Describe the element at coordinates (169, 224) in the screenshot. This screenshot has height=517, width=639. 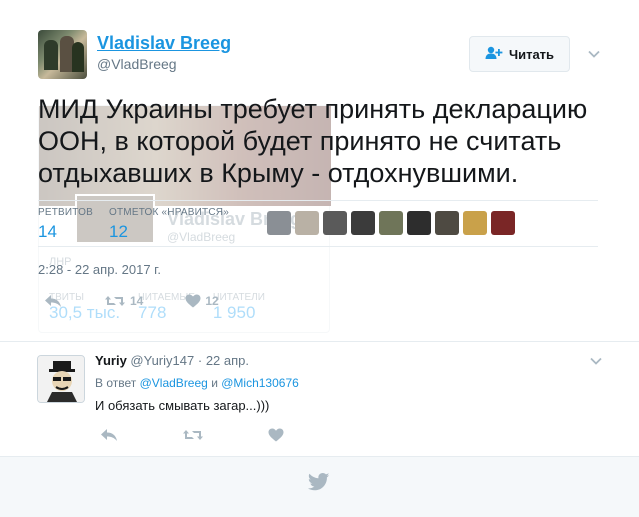
I see `likes-stat: ОТМЕТОК «НРАВИТСЯ» 12` at that location.